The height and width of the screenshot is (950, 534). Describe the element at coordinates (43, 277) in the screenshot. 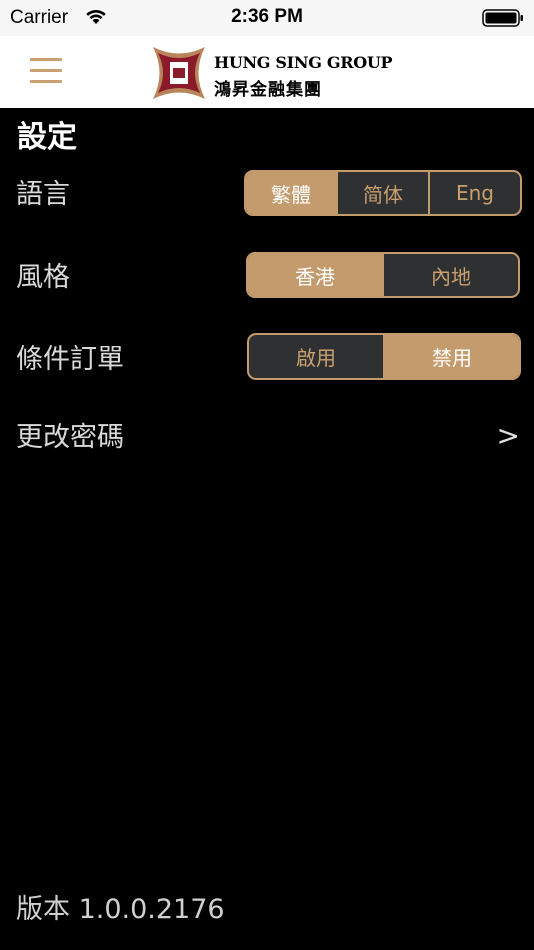

I see `style-label: 風格` at that location.